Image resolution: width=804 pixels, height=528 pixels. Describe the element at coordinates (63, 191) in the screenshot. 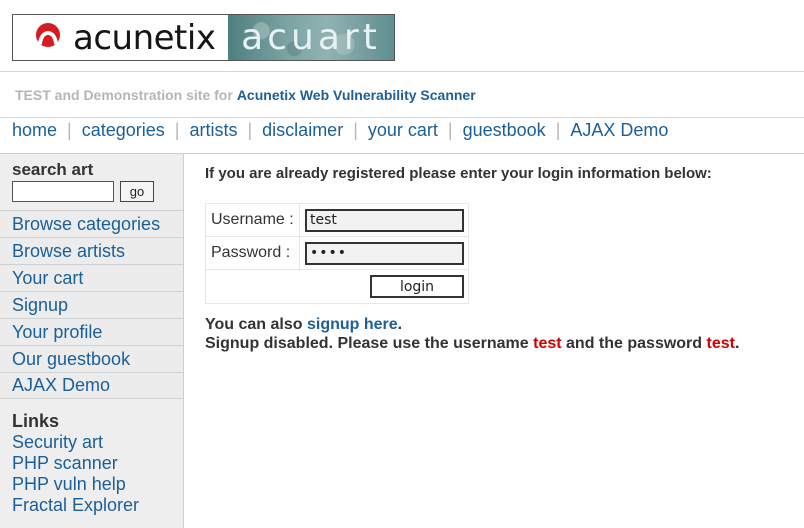

I see `search-input` at that location.